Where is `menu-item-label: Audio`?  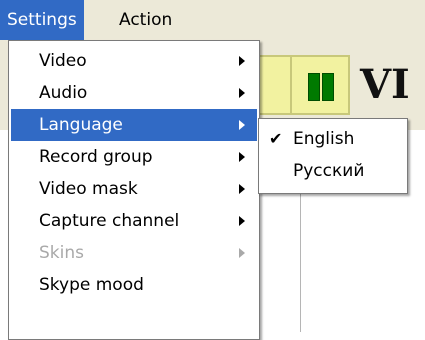 menu-item-label: Audio is located at coordinates (63, 93).